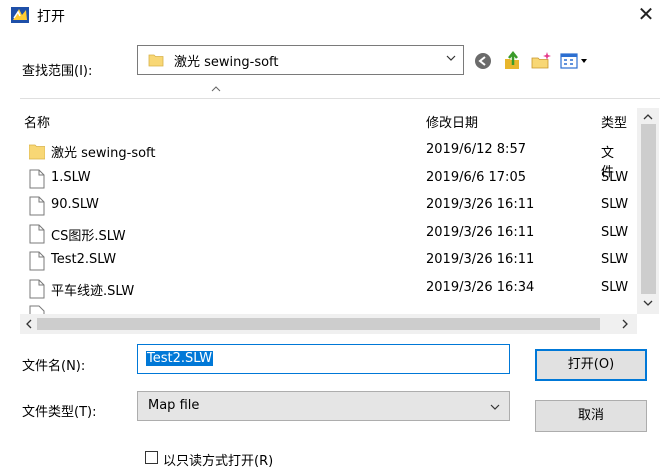 This screenshot has height=475, width=661. I want to click on scroll-up-icon, so click(648, 117).